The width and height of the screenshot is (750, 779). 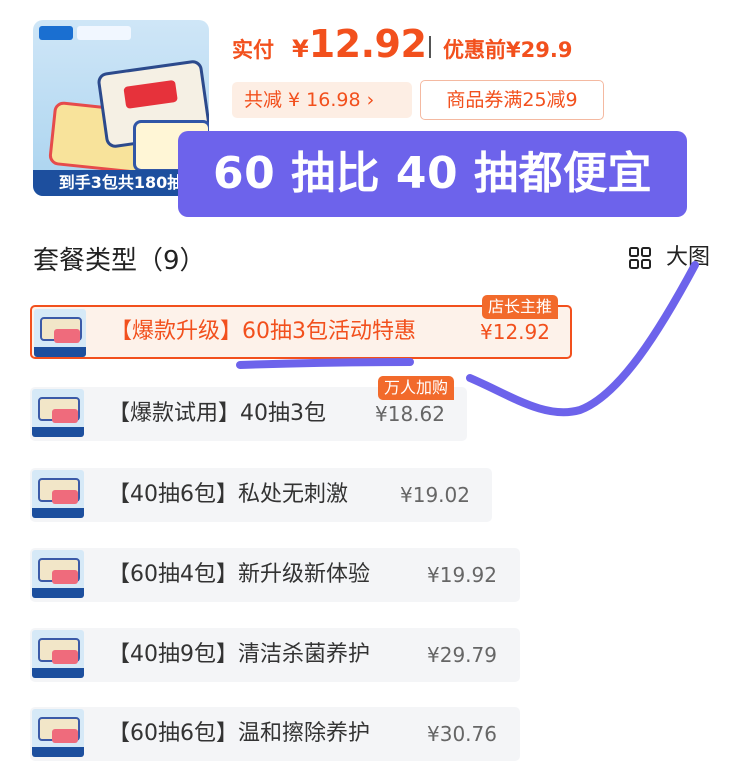 What do you see at coordinates (688, 257) in the screenshot?
I see `view-large-label: 大图` at bounding box center [688, 257].